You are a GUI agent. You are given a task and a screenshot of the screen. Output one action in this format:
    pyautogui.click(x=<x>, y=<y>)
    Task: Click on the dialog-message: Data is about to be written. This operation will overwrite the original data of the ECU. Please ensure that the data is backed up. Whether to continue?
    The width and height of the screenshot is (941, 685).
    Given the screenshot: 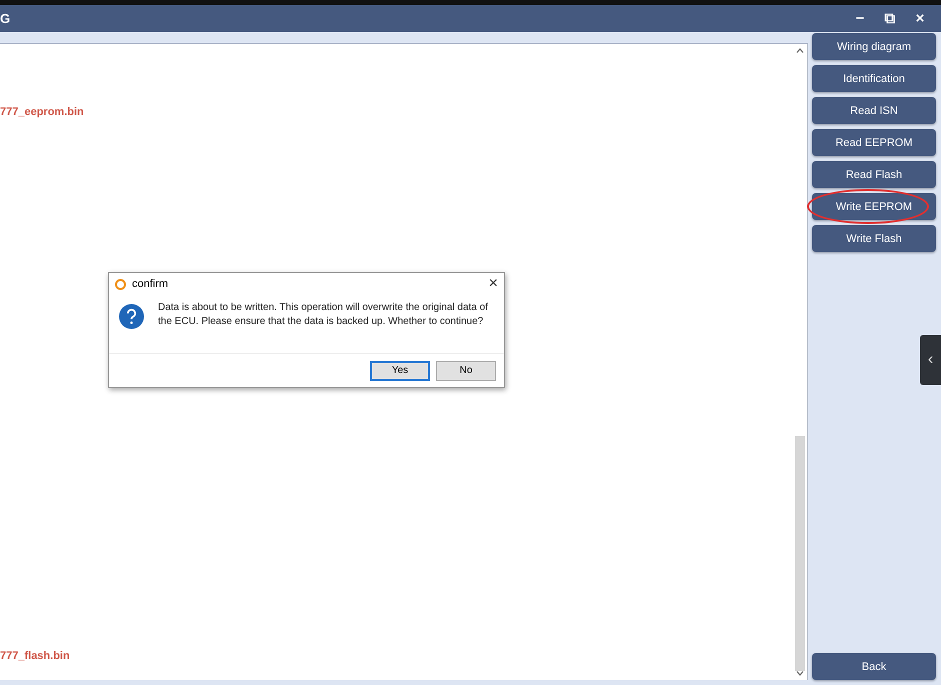 What is the action you would take?
    pyautogui.click(x=323, y=315)
    